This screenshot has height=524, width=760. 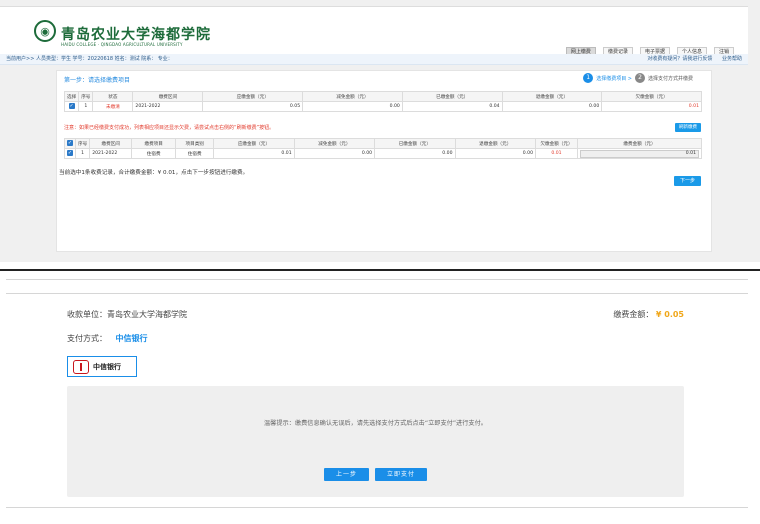 What do you see at coordinates (195, 153) in the screenshot?
I see `cell-category: 住宿费` at bounding box center [195, 153].